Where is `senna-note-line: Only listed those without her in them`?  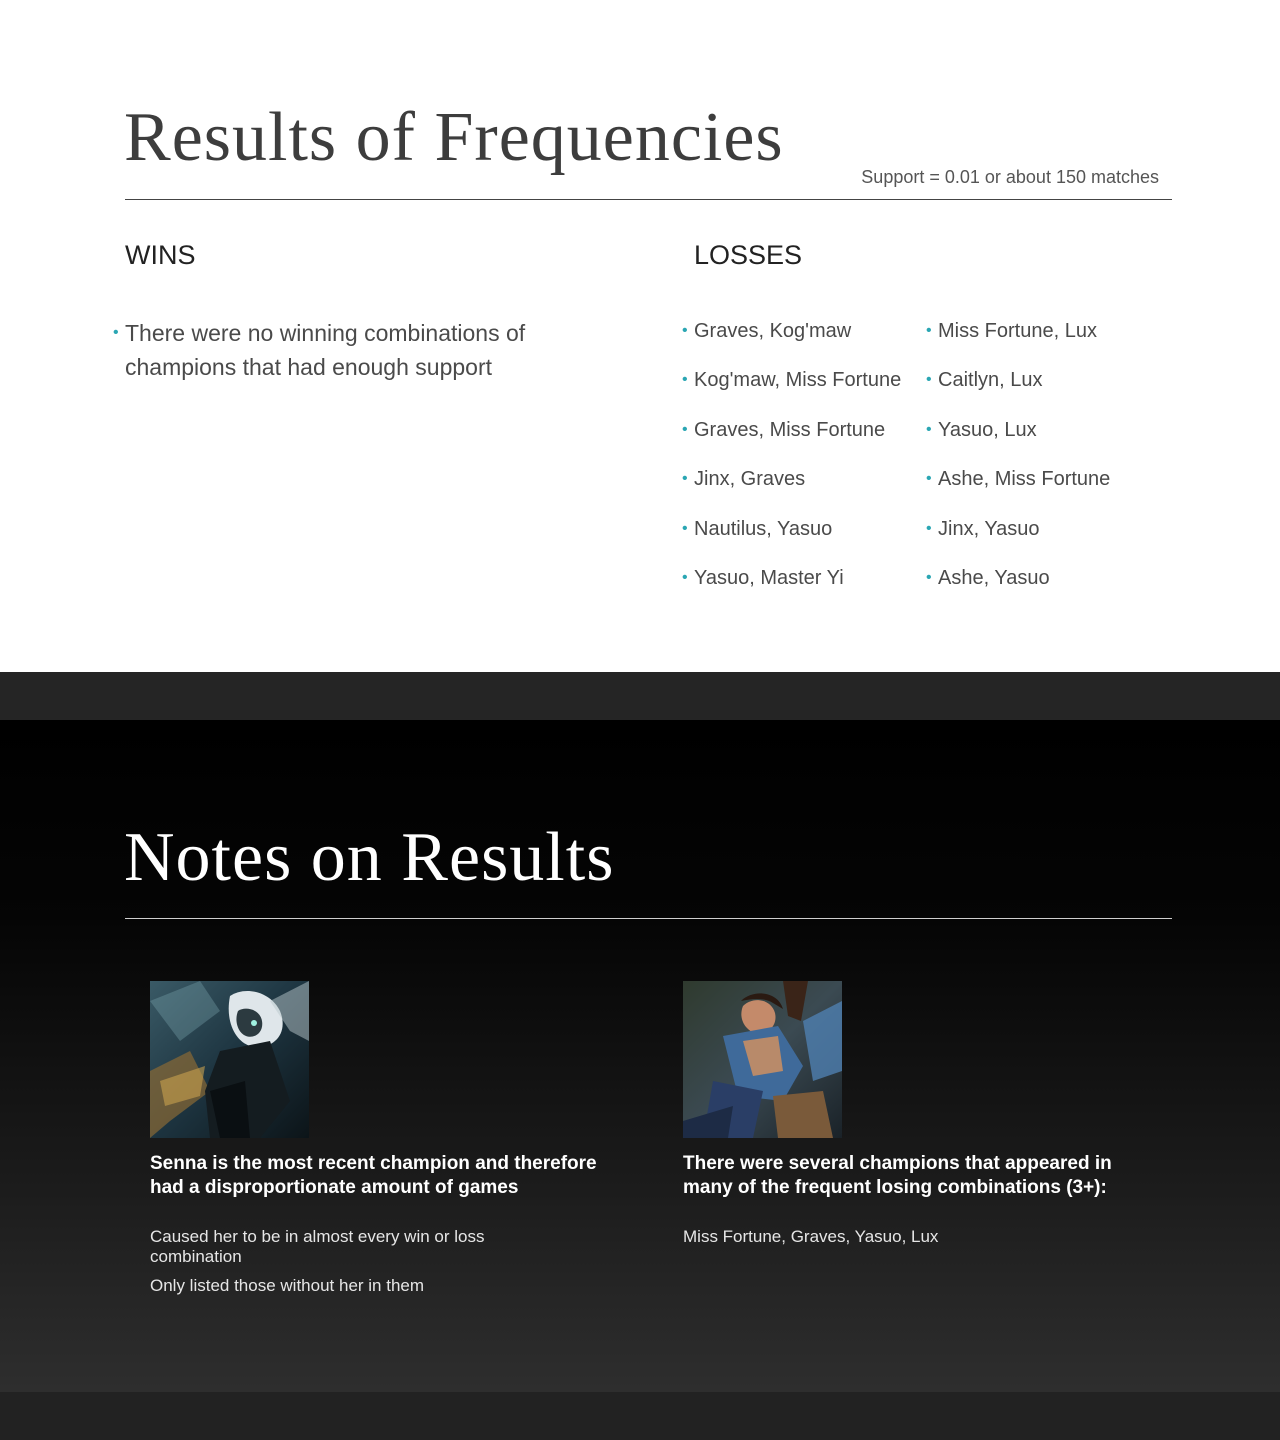
senna-note-line: Only listed those without her in them is located at coordinates (287, 1285).